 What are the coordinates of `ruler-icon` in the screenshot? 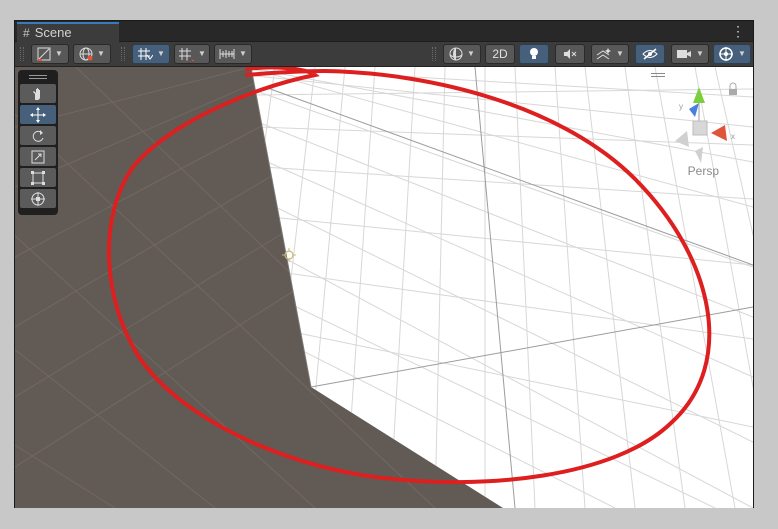 It's located at (227, 54).